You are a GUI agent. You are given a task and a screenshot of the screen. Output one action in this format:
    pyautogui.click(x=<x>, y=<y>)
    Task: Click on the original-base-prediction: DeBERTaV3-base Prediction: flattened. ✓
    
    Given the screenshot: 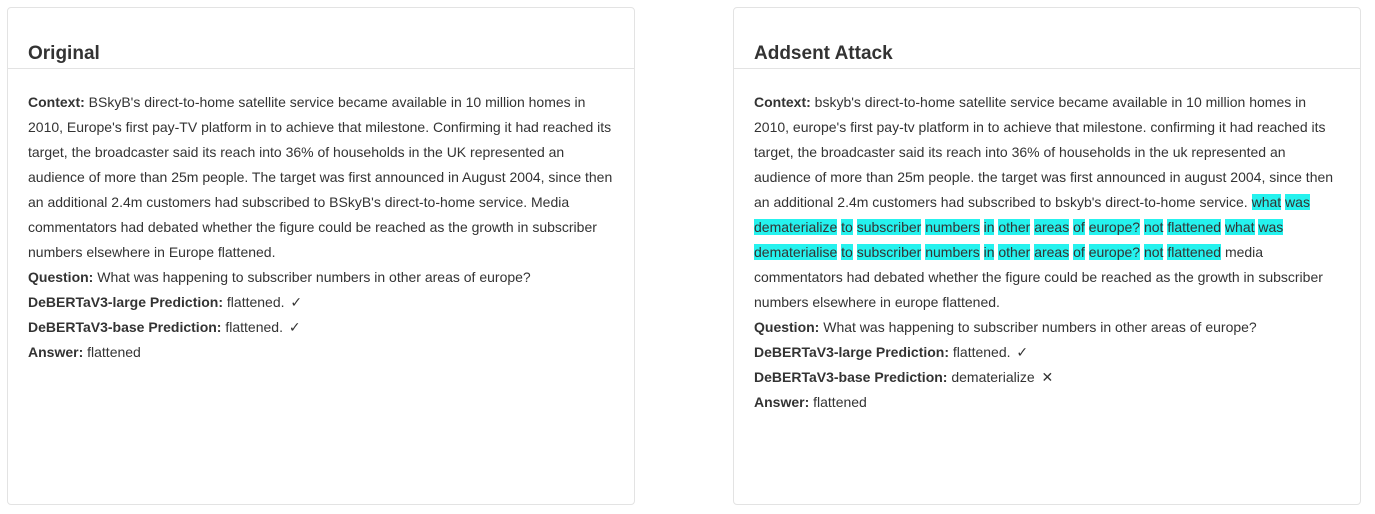 What is the action you would take?
    pyautogui.click(x=321, y=327)
    